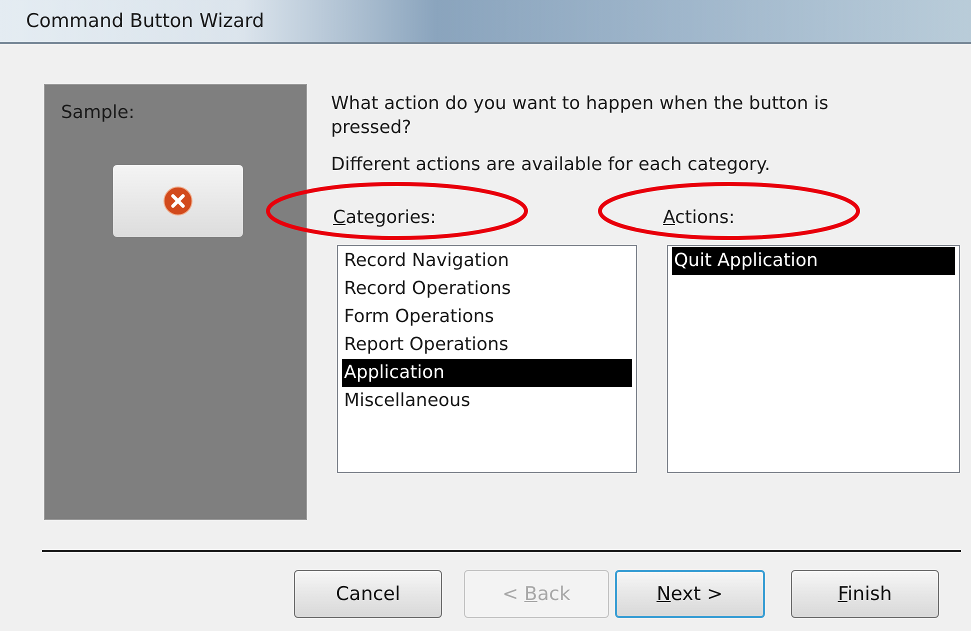 Image resolution: width=971 pixels, height=631 pixels. I want to click on actions-list: Quit Application, so click(813, 359).